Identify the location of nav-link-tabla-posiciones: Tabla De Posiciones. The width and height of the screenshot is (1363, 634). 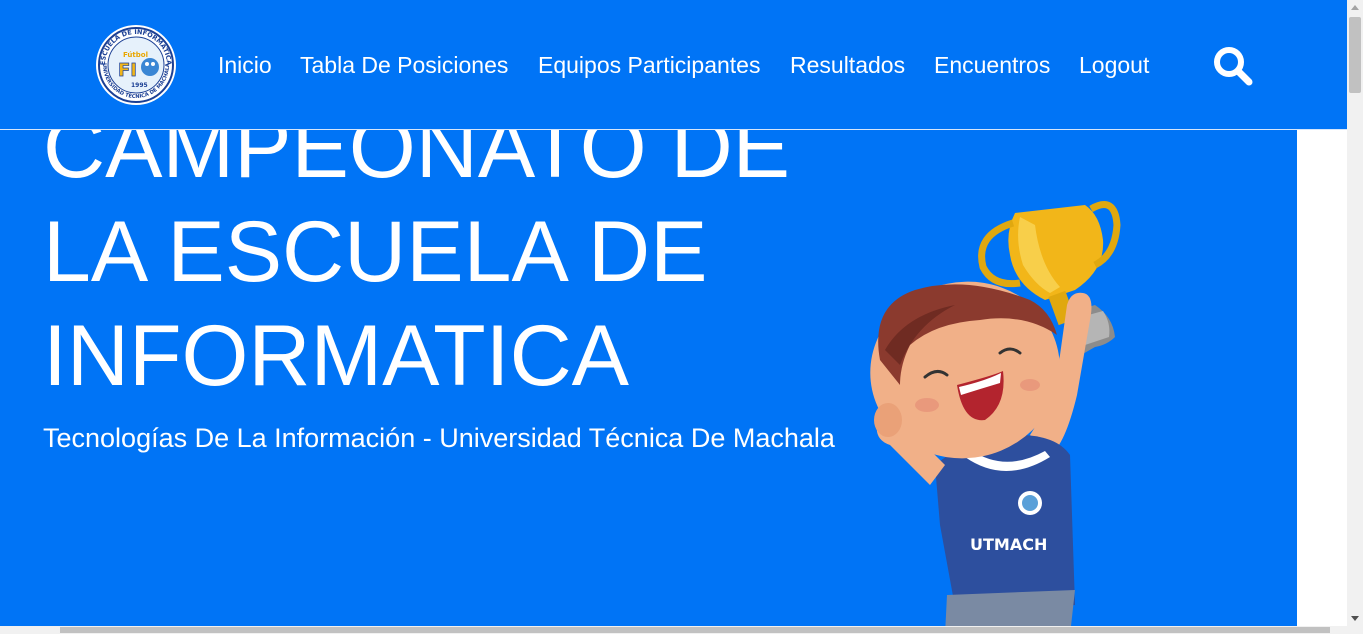
(404, 65).